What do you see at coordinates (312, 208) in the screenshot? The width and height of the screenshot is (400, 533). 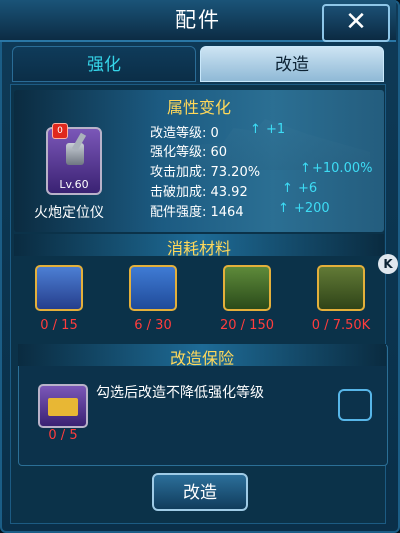 I see `attr-increase: +200` at bounding box center [312, 208].